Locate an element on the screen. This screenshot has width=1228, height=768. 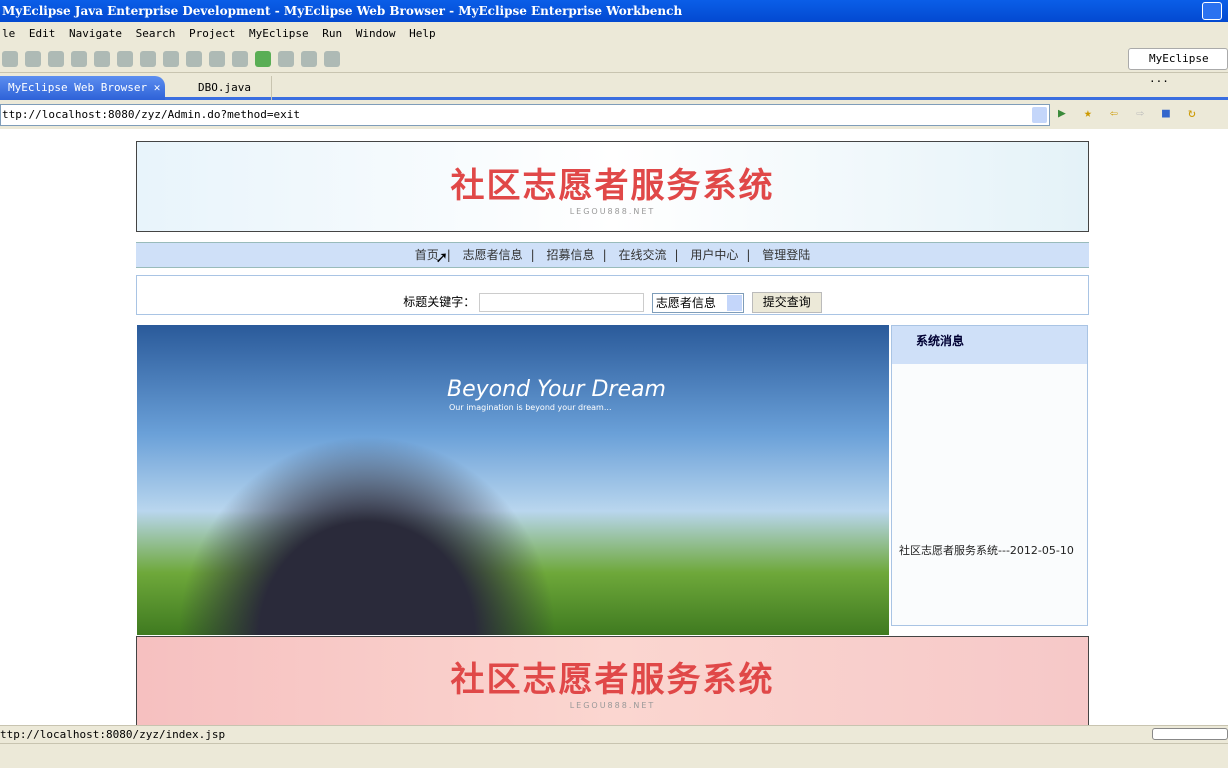
panel-title: 系统消息 is located at coordinates (989, 345).